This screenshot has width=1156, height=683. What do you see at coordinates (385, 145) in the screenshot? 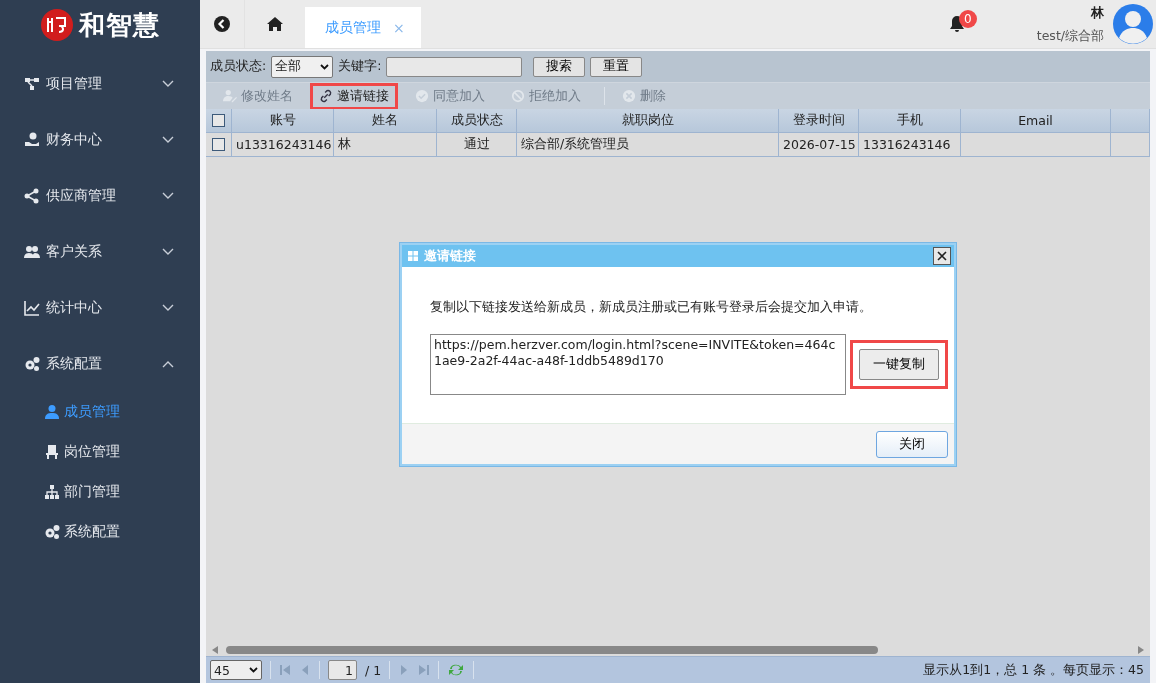
I see `table-cell: 林` at bounding box center [385, 145].